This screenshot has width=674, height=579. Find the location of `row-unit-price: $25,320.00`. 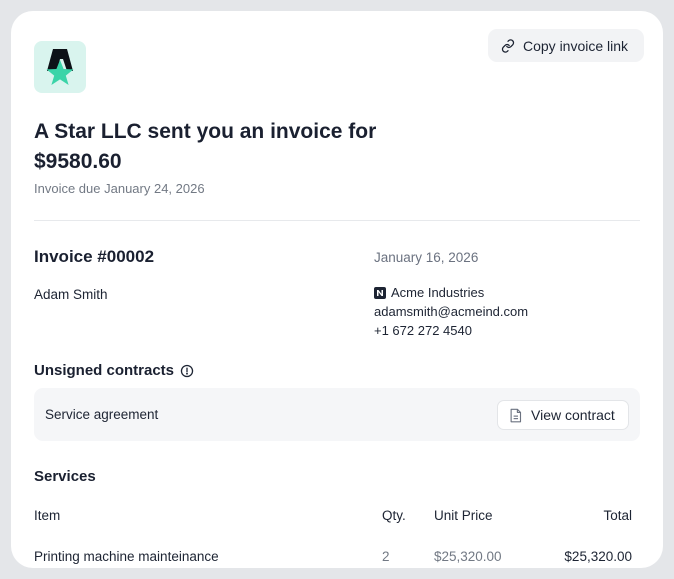

row-unit-price: $25,320.00 is located at coordinates (468, 556).